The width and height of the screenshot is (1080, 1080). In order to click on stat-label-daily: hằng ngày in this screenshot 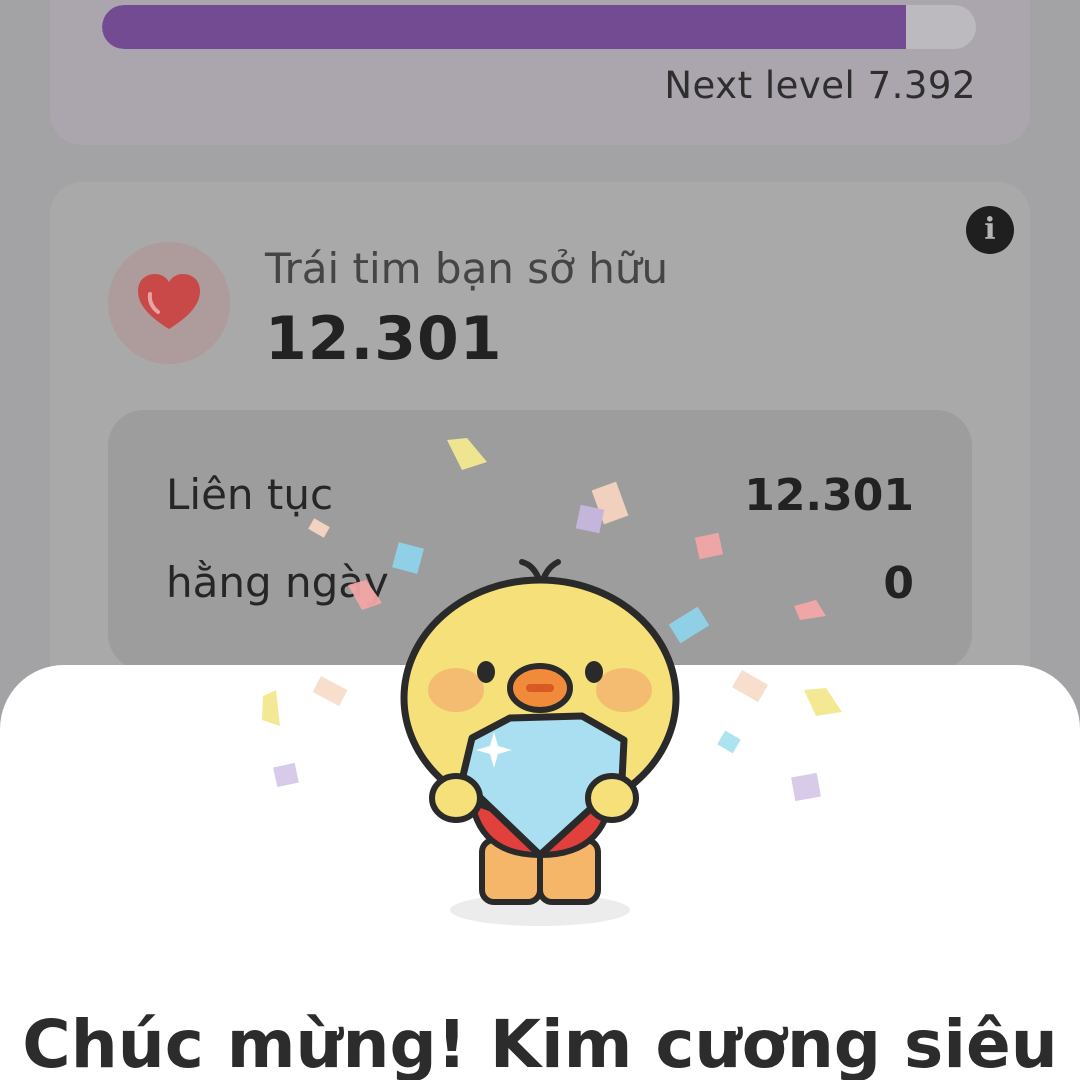, I will do `click(277, 582)`.